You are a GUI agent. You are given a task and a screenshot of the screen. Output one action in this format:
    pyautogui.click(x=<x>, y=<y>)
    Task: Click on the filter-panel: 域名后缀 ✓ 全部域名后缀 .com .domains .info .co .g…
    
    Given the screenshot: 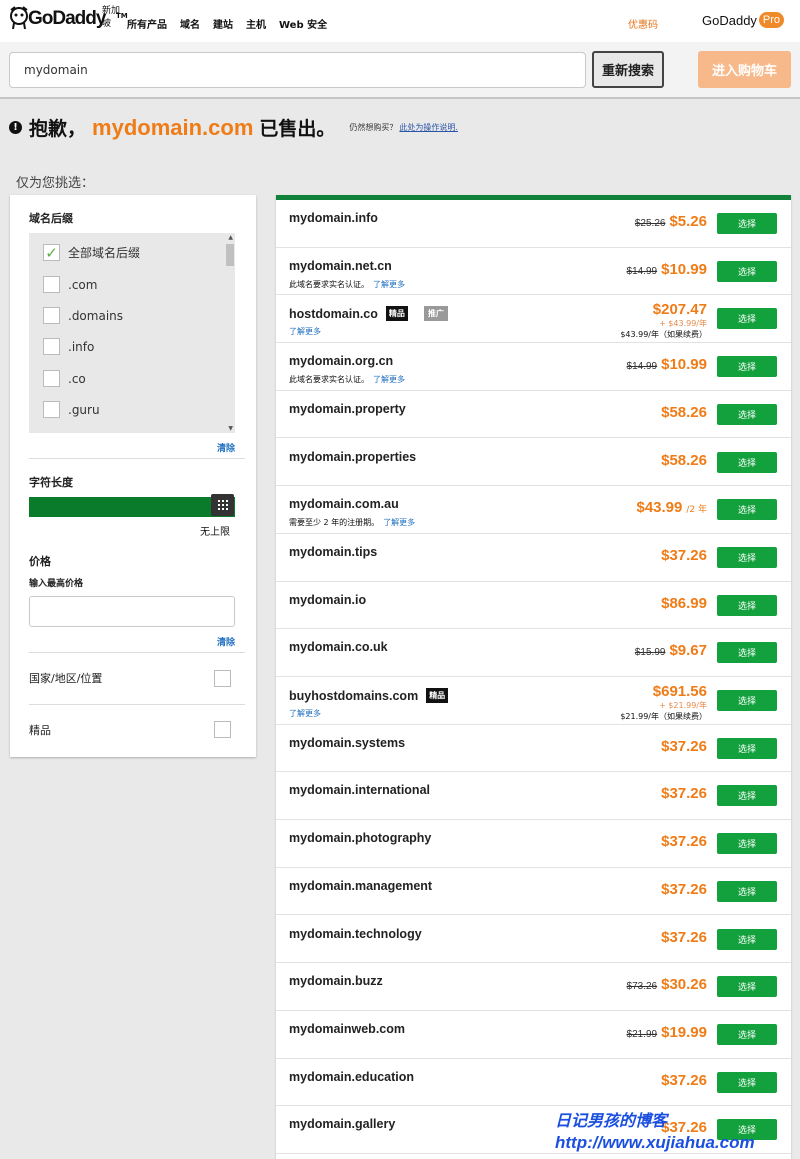 What is the action you would take?
    pyautogui.click(x=133, y=476)
    